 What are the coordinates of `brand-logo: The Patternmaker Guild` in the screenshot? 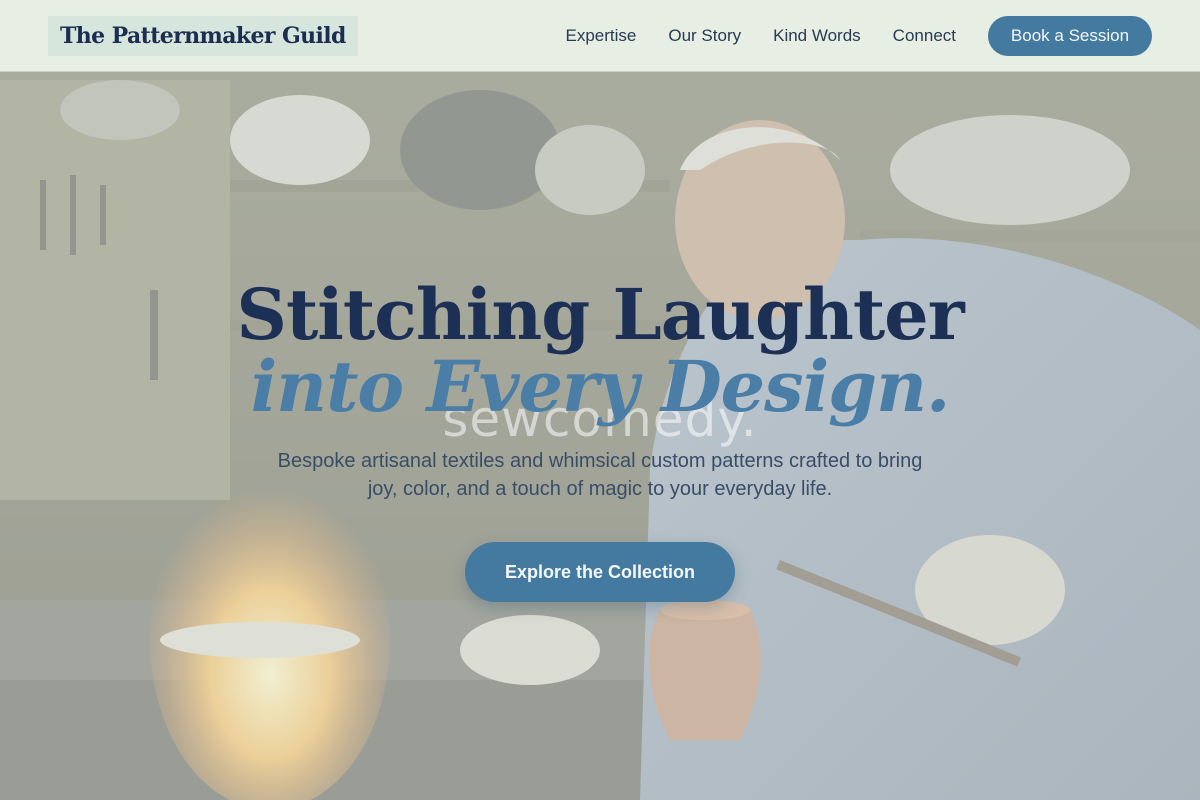 It's located at (203, 36).